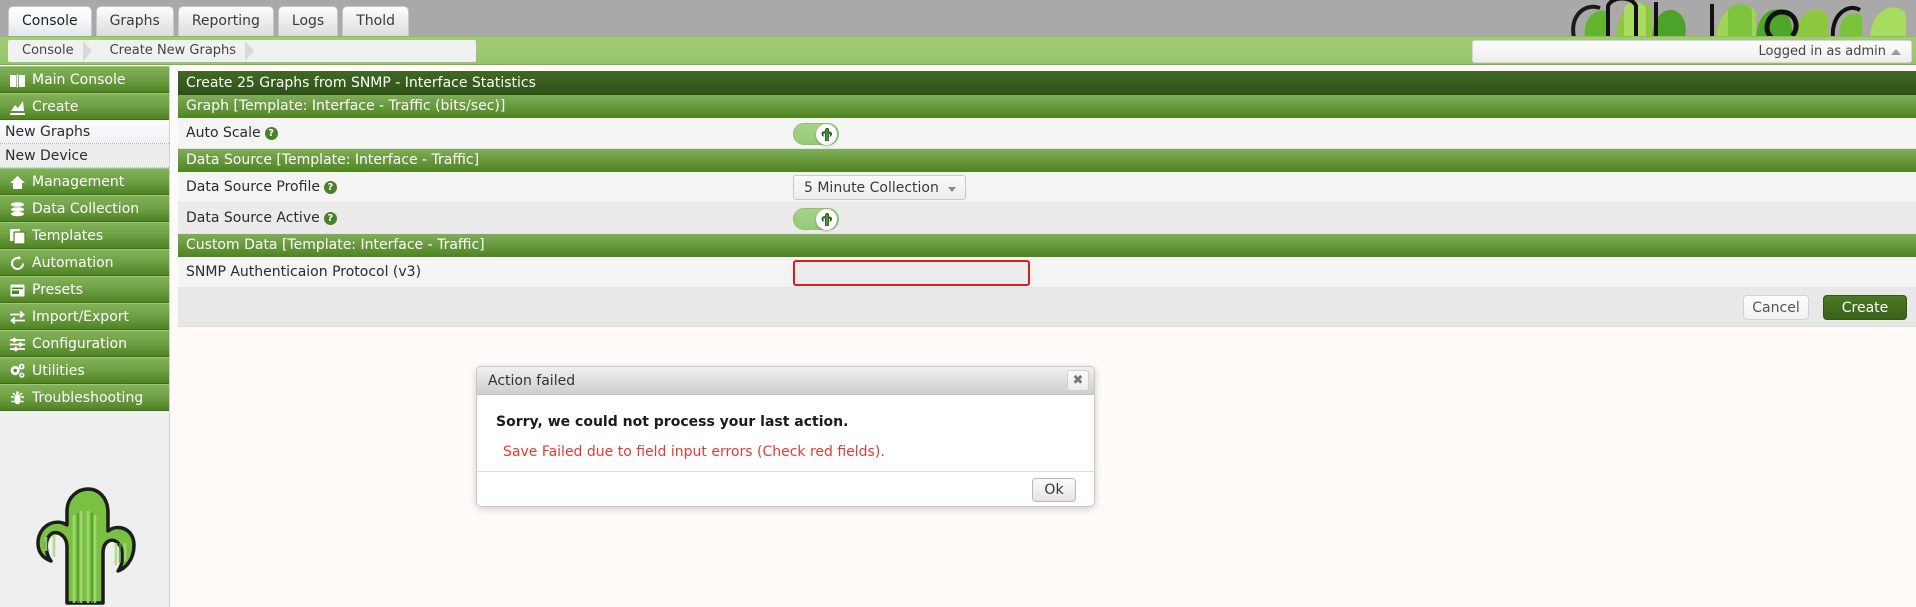  Describe the element at coordinates (79, 344) in the screenshot. I see `sidebar-item-label: Configuration` at that location.